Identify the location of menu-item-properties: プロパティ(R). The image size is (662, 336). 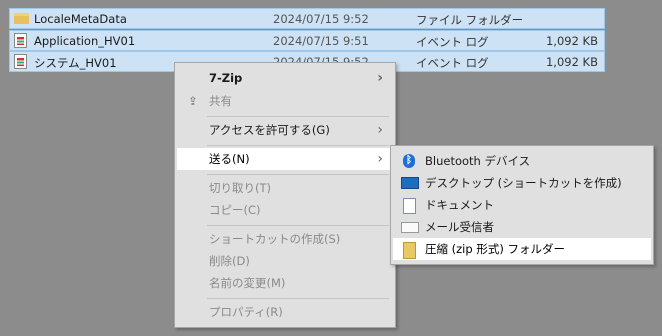
(285, 312).